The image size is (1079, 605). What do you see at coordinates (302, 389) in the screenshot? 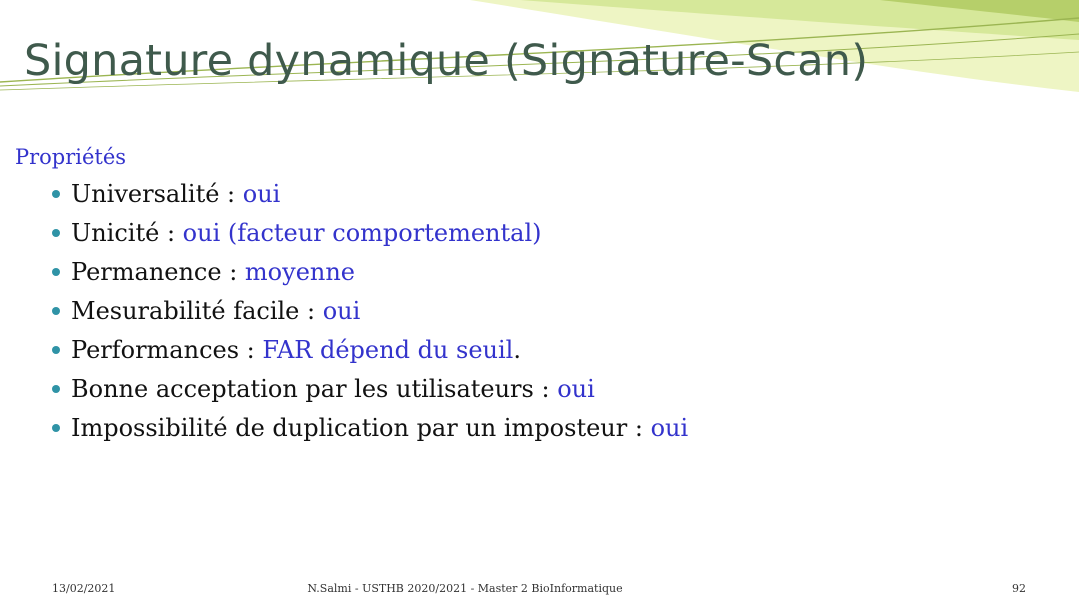
I see `property-label: Bonne acceptation par les utilisateurs` at bounding box center [302, 389].